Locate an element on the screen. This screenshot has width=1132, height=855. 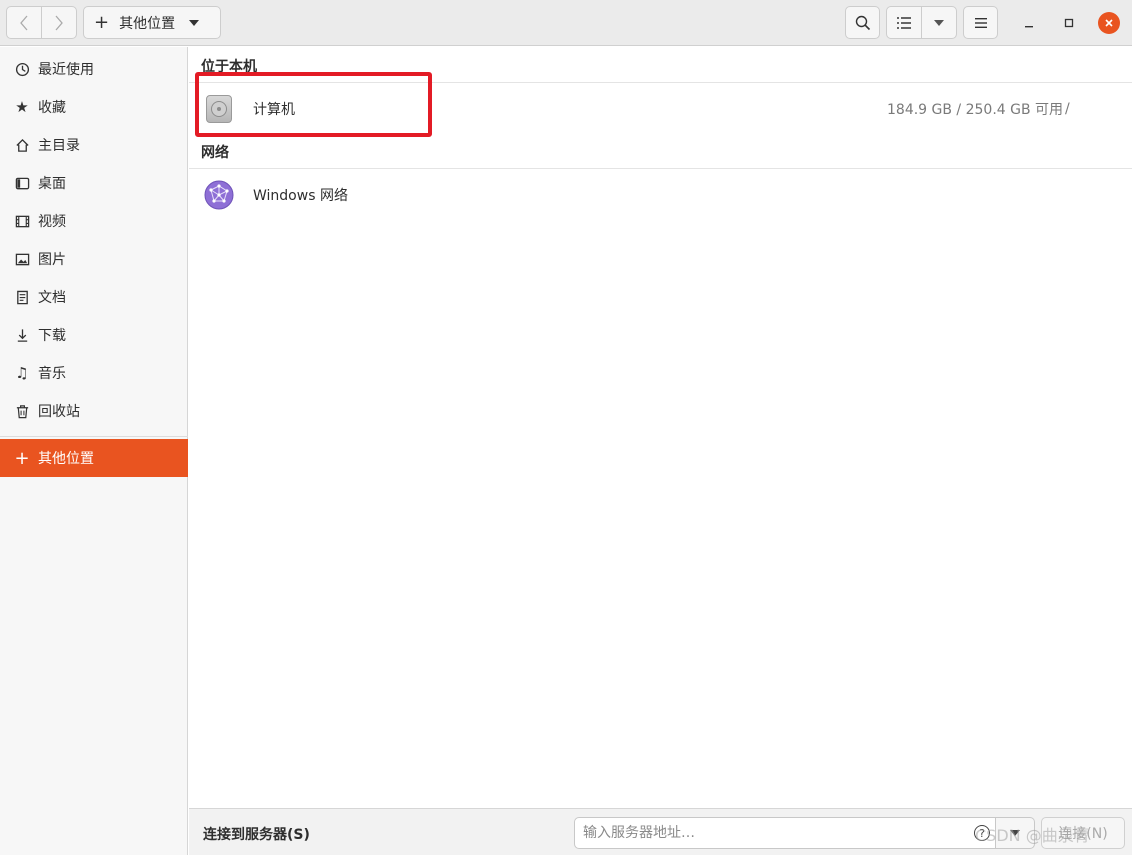
clock-icon is located at coordinates (22, 69).